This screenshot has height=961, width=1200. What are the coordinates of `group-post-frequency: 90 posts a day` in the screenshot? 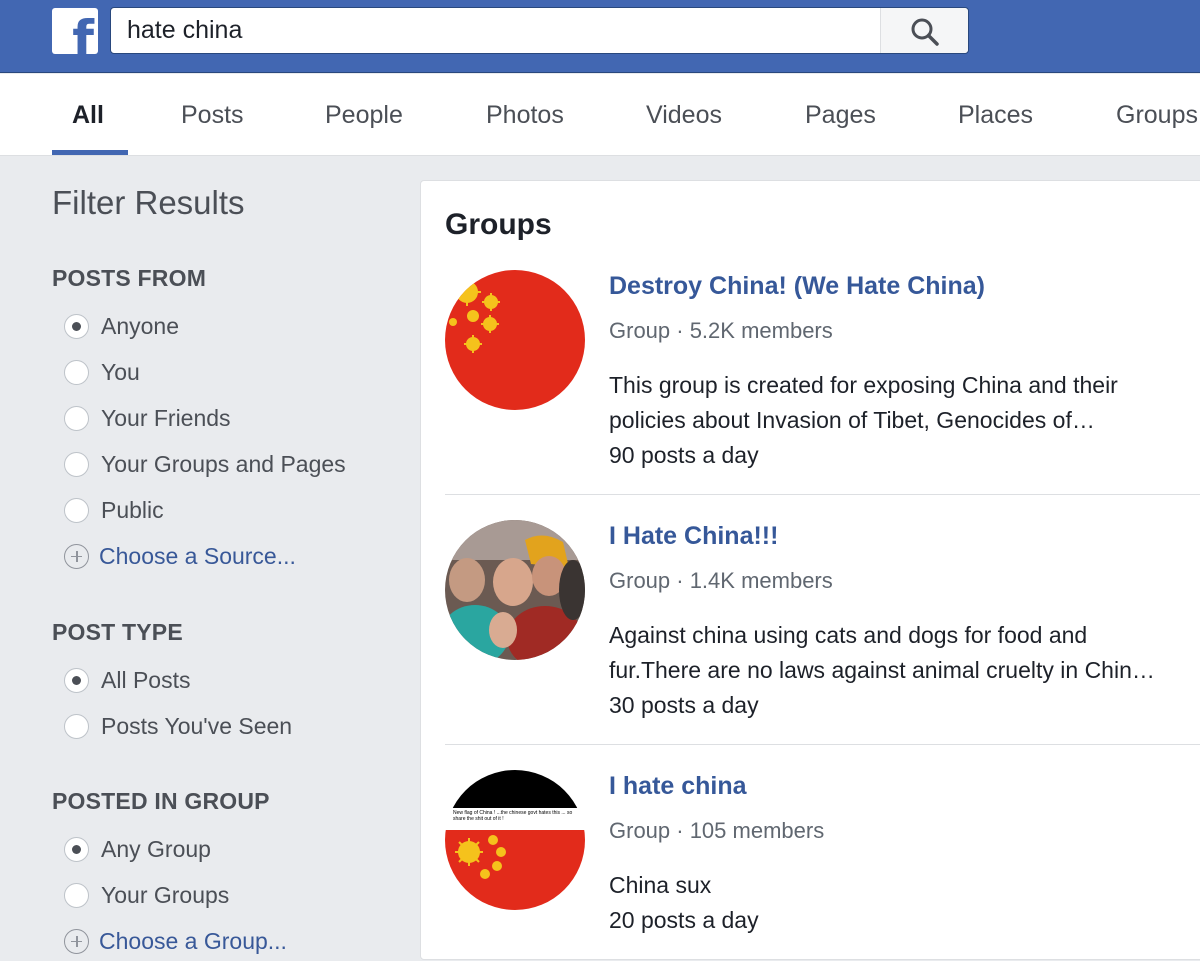 It's located at (684, 455).